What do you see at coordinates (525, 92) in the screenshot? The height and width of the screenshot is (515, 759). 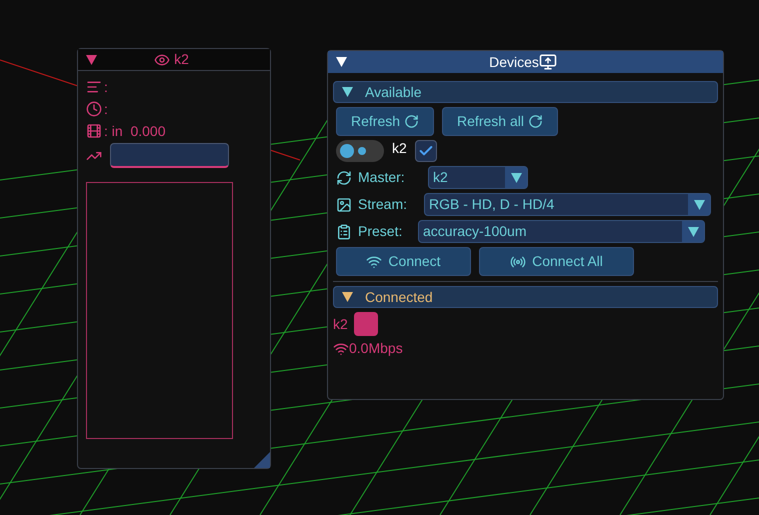 I see `section-header: Available` at bounding box center [525, 92].